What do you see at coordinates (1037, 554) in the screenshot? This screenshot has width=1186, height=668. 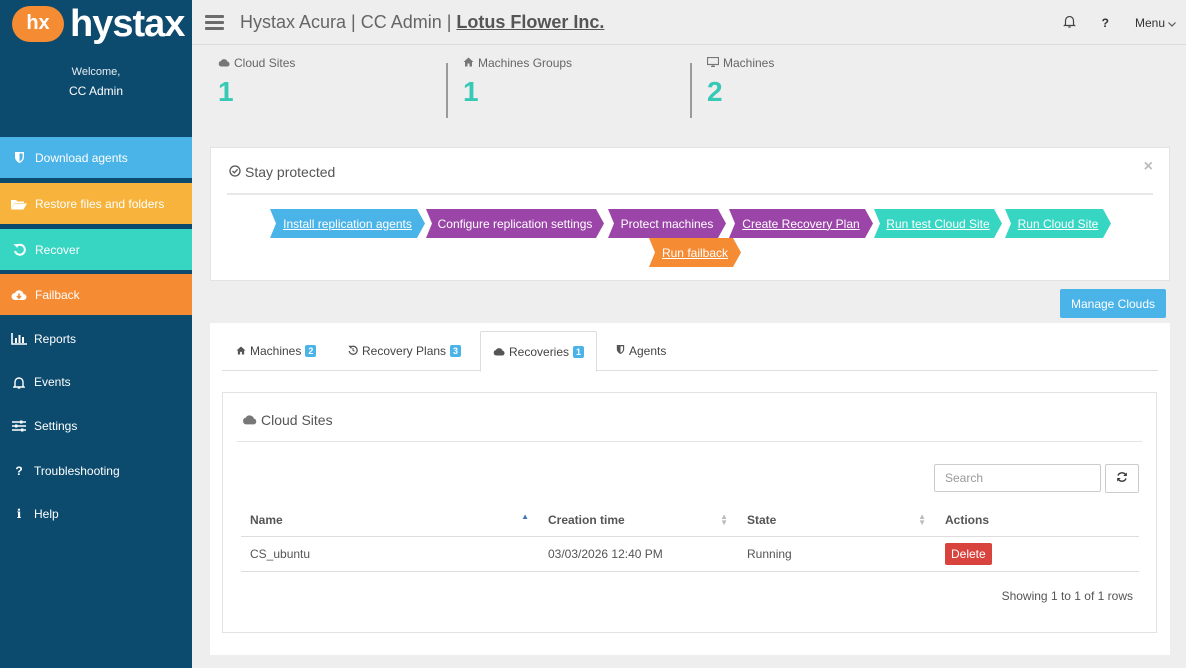 I see `cell-actions: Delete` at bounding box center [1037, 554].